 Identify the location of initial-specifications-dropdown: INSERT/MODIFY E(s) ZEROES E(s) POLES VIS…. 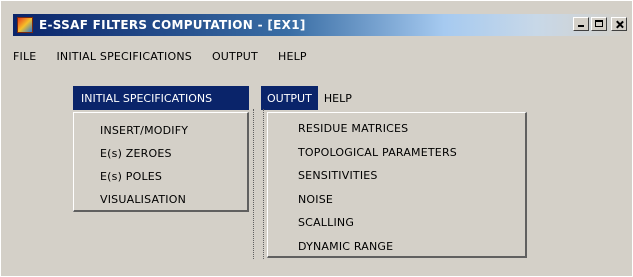
(161, 162).